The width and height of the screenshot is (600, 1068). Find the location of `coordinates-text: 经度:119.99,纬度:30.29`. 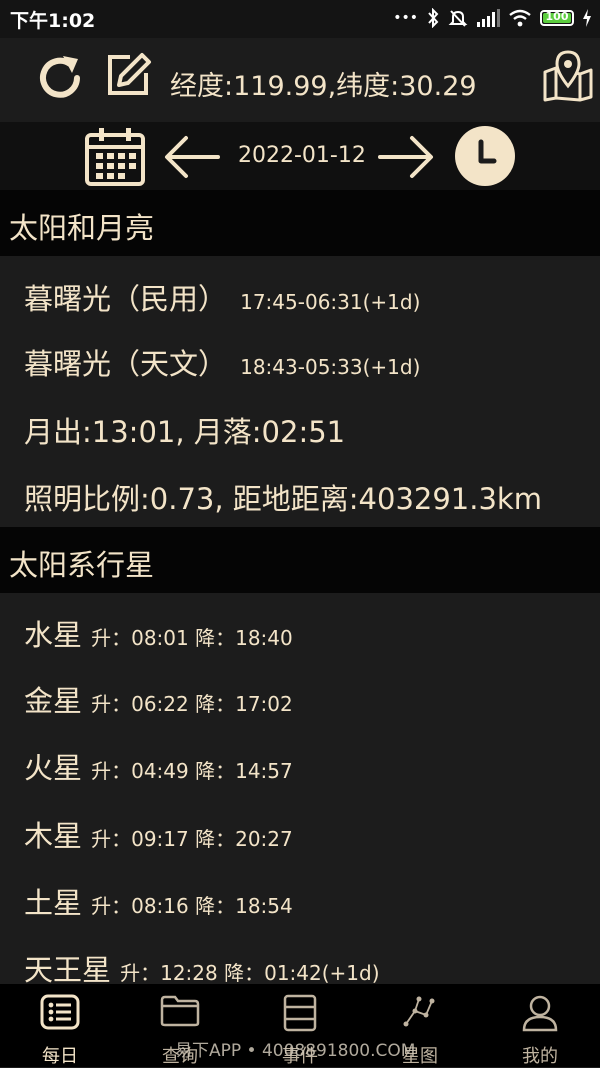

coordinates-text: 经度:119.99,纬度:30.29 is located at coordinates (323, 86).